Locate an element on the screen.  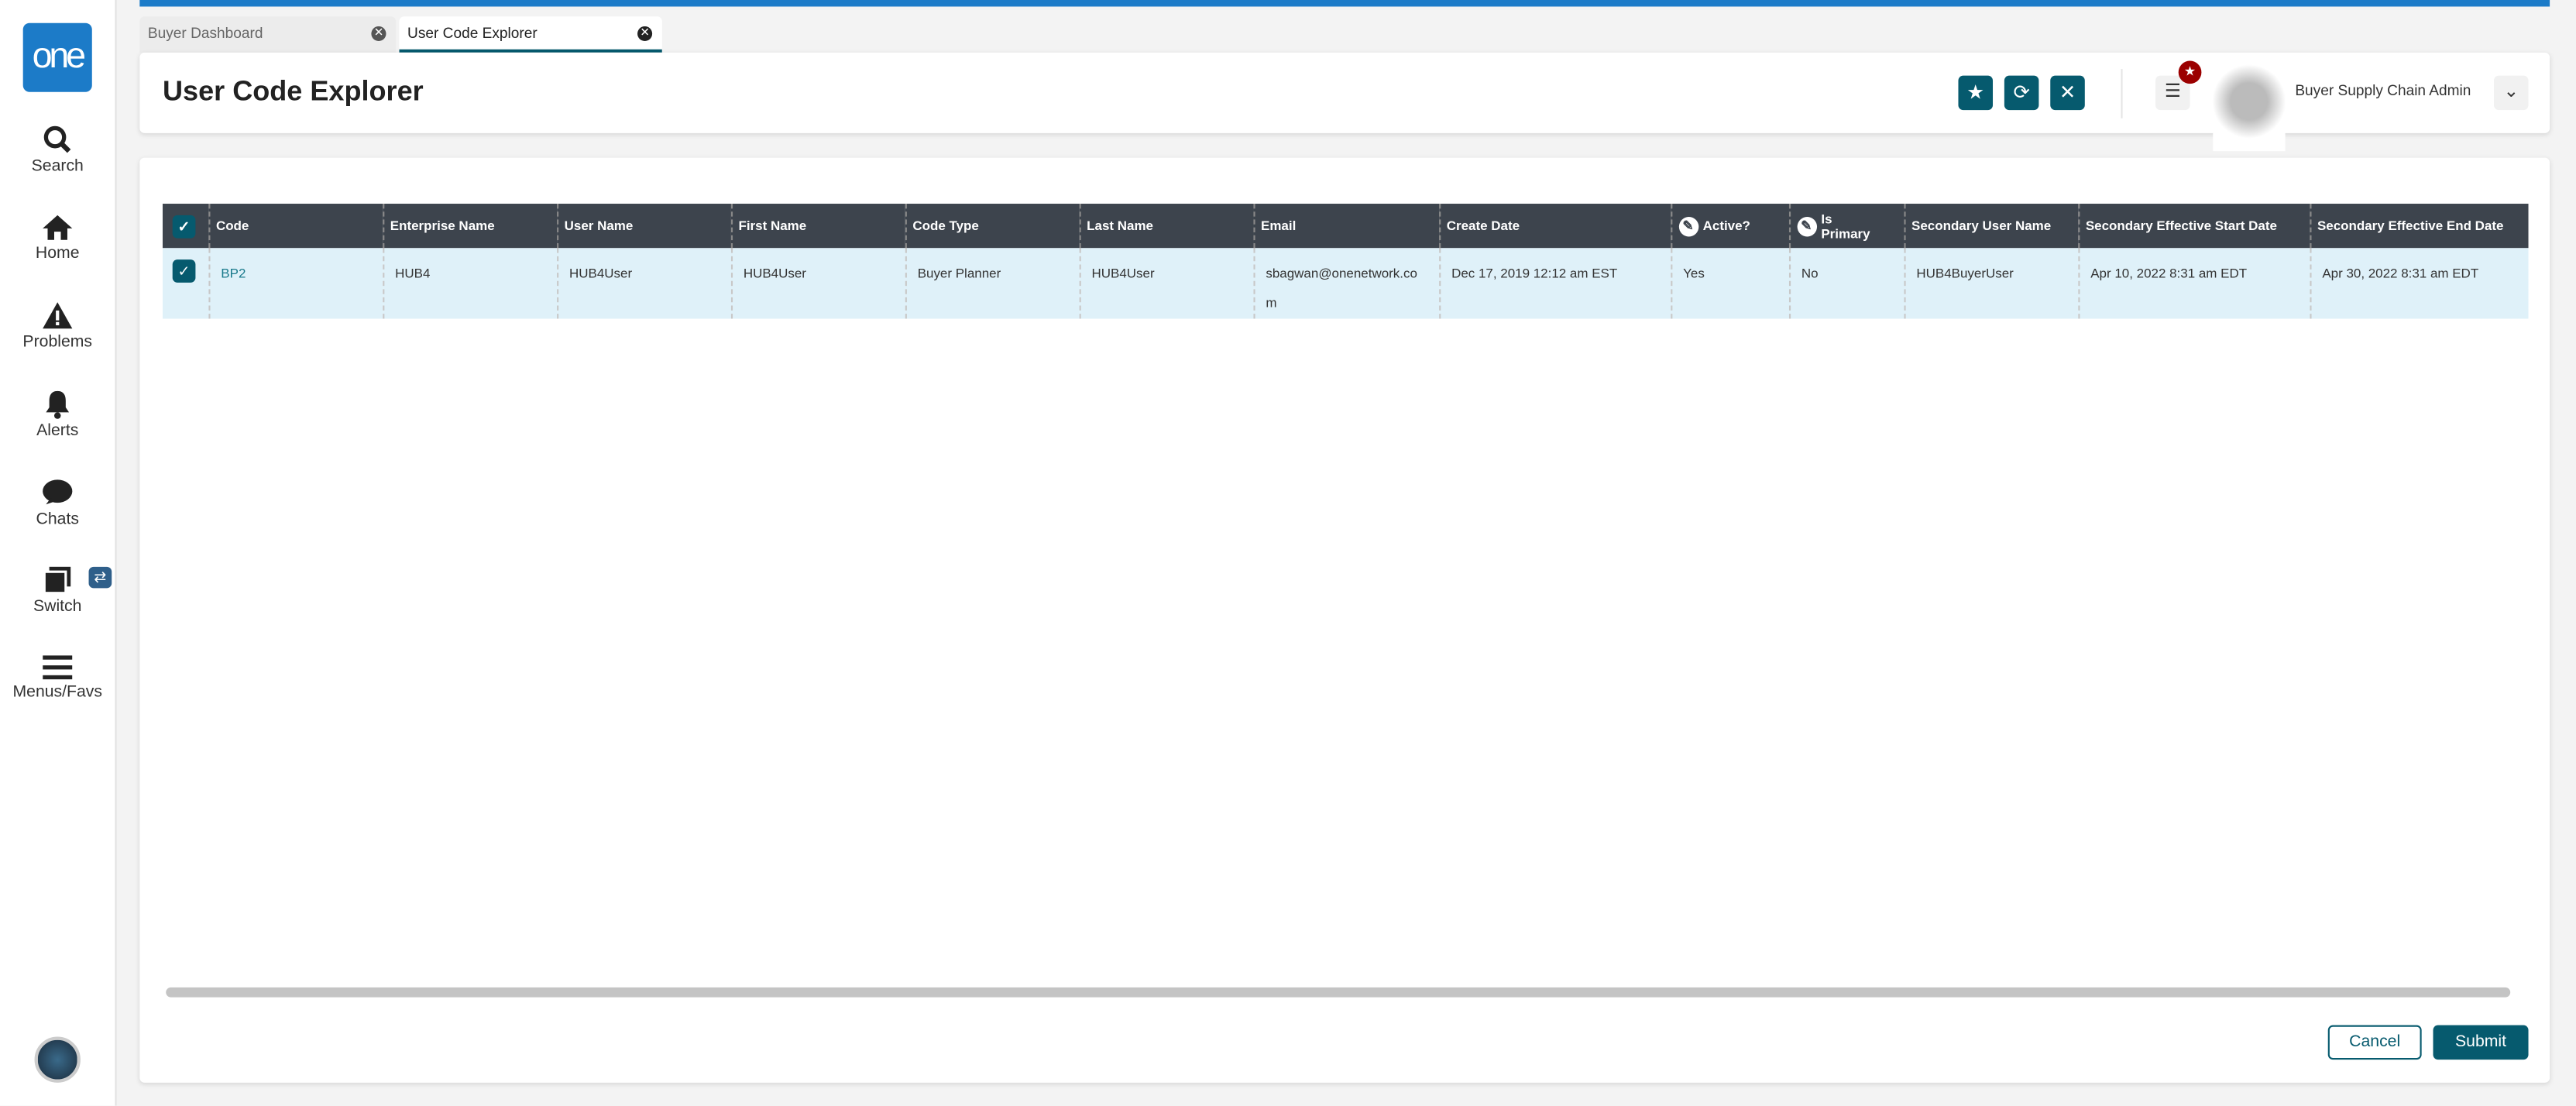
col-secondary-start-date: Secondary Effective Start Date is located at coordinates (2193, 226).